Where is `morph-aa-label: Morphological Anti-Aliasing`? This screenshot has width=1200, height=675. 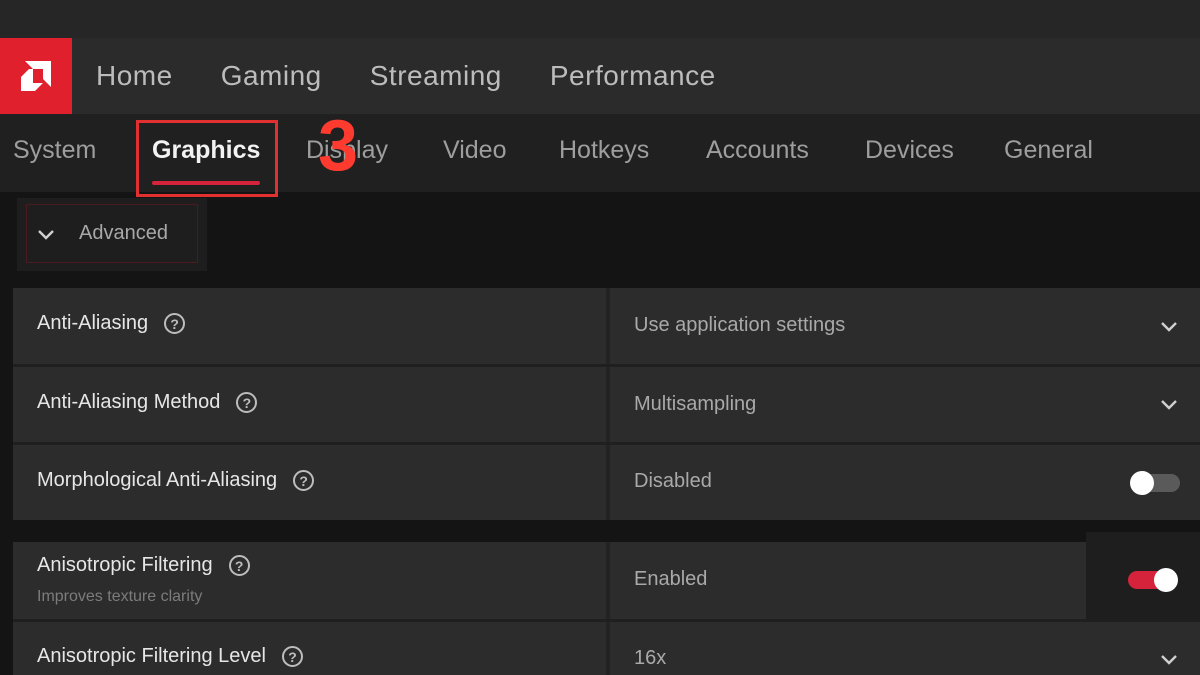 morph-aa-label: Morphological Anti-Aliasing is located at coordinates (157, 480).